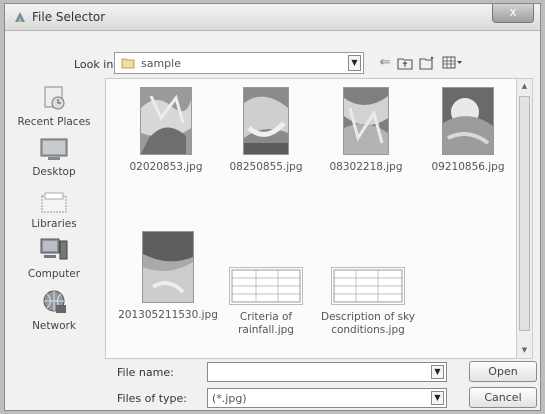 Image resolution: width=545 pixels, height=414 pixels. I want to click on close-button: x, so click(513, 13).